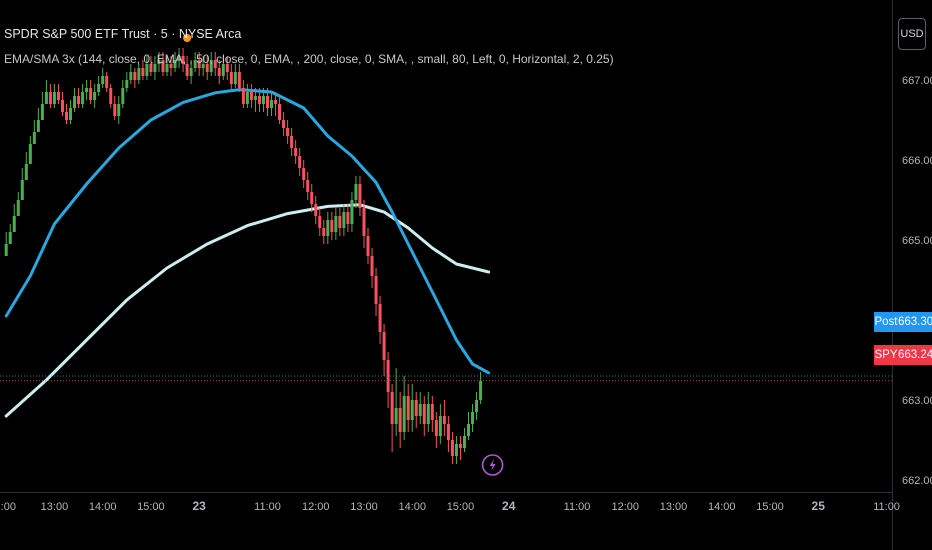  Describe the element at coordinates (446, 378) in the screenshot. I see `price-lines` at that location.